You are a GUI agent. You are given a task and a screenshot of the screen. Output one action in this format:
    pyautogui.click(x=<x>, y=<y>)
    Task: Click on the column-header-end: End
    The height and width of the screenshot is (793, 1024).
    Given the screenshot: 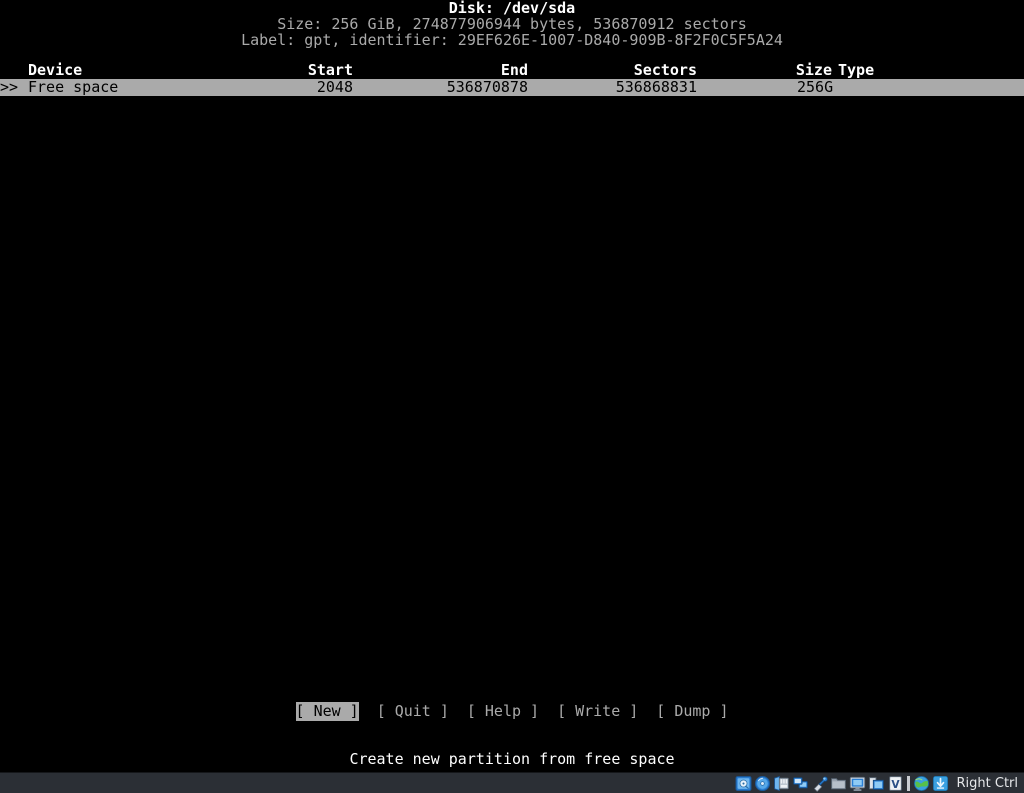 What is the action you would take?
    pyautogui.click(x=514, y=70)
    